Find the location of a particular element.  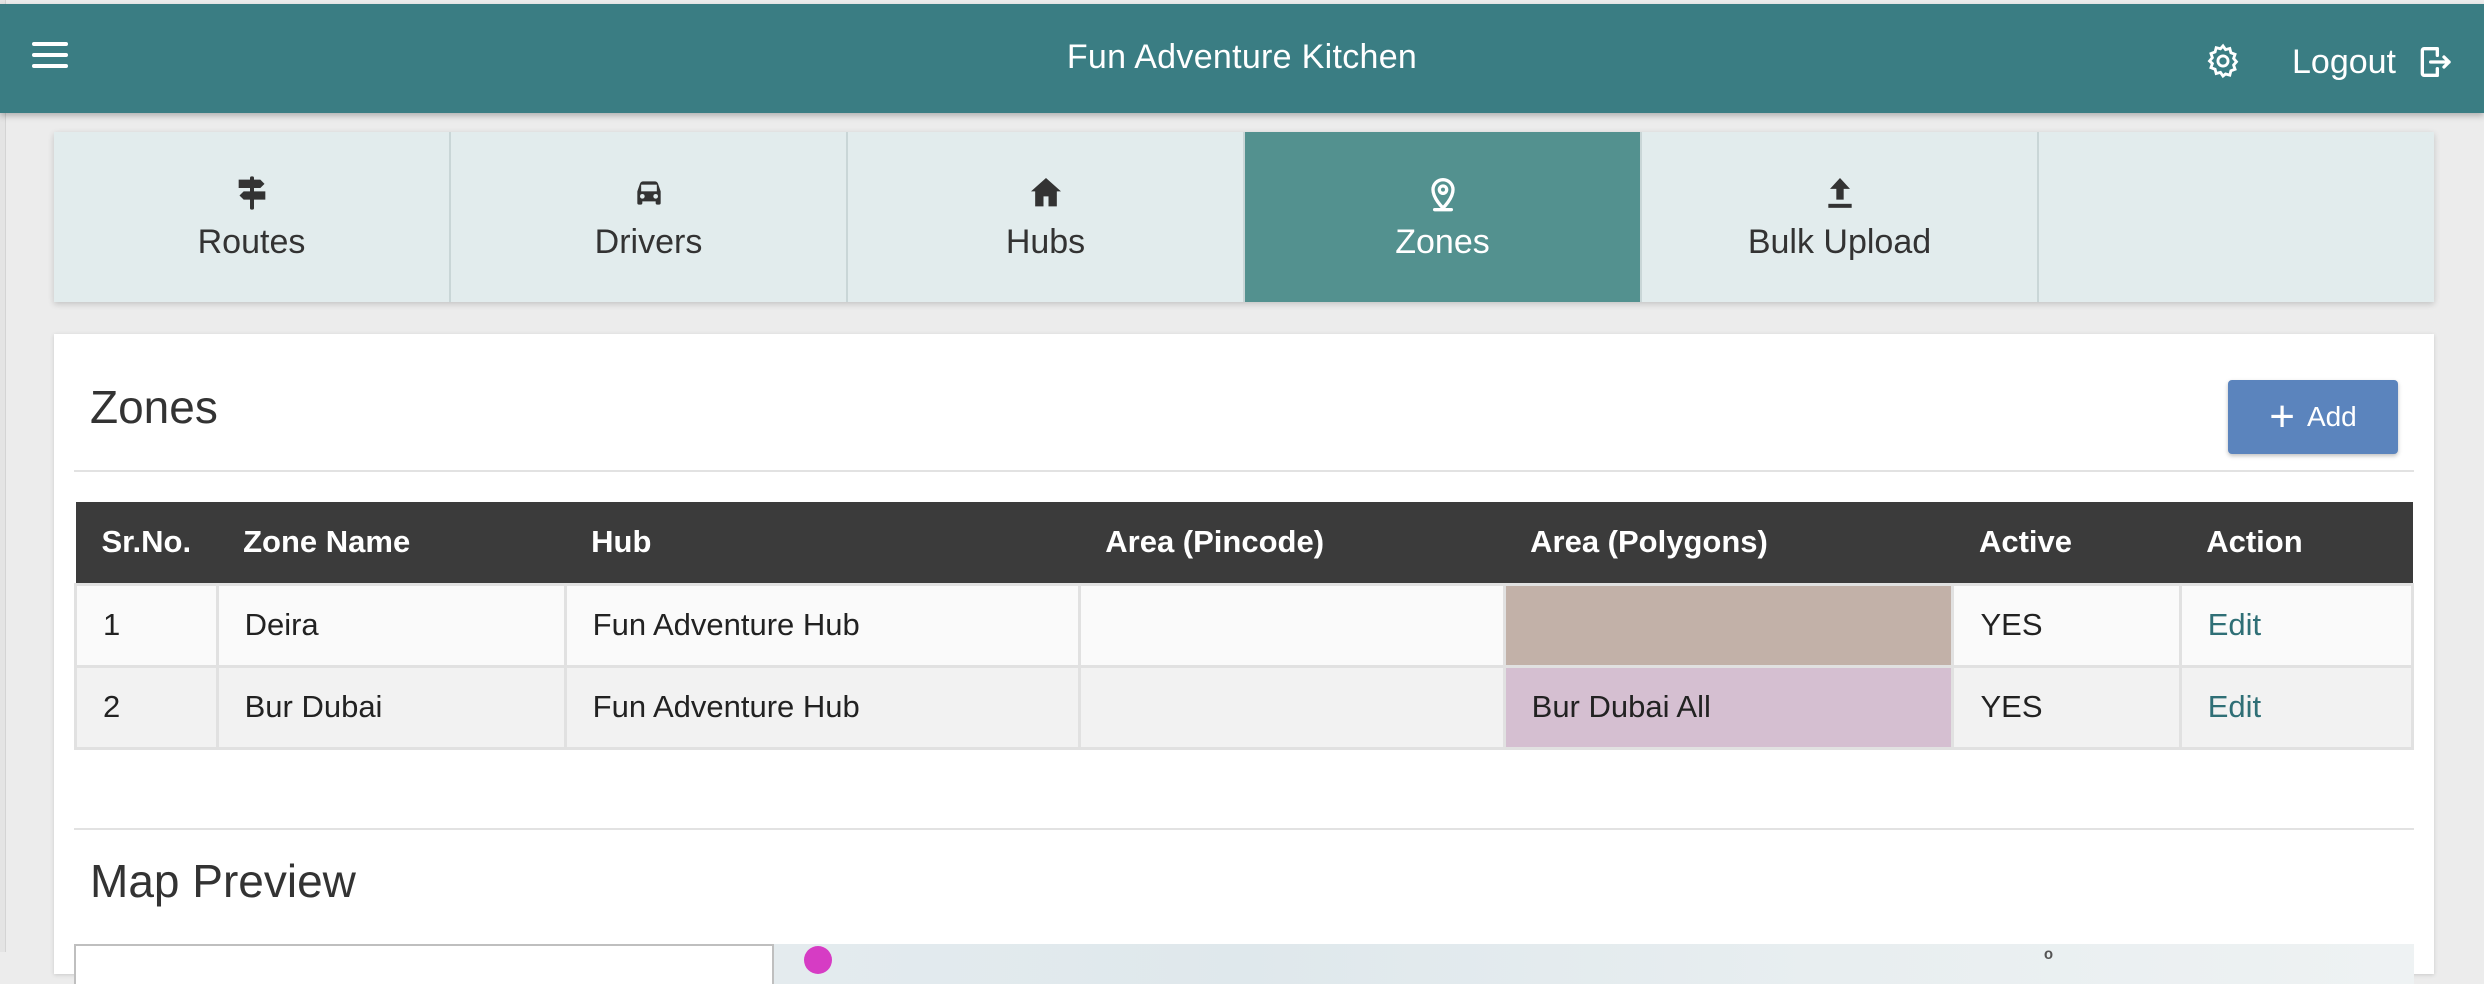

zone-name-cell: Deira is located at coordinates (391, 625).